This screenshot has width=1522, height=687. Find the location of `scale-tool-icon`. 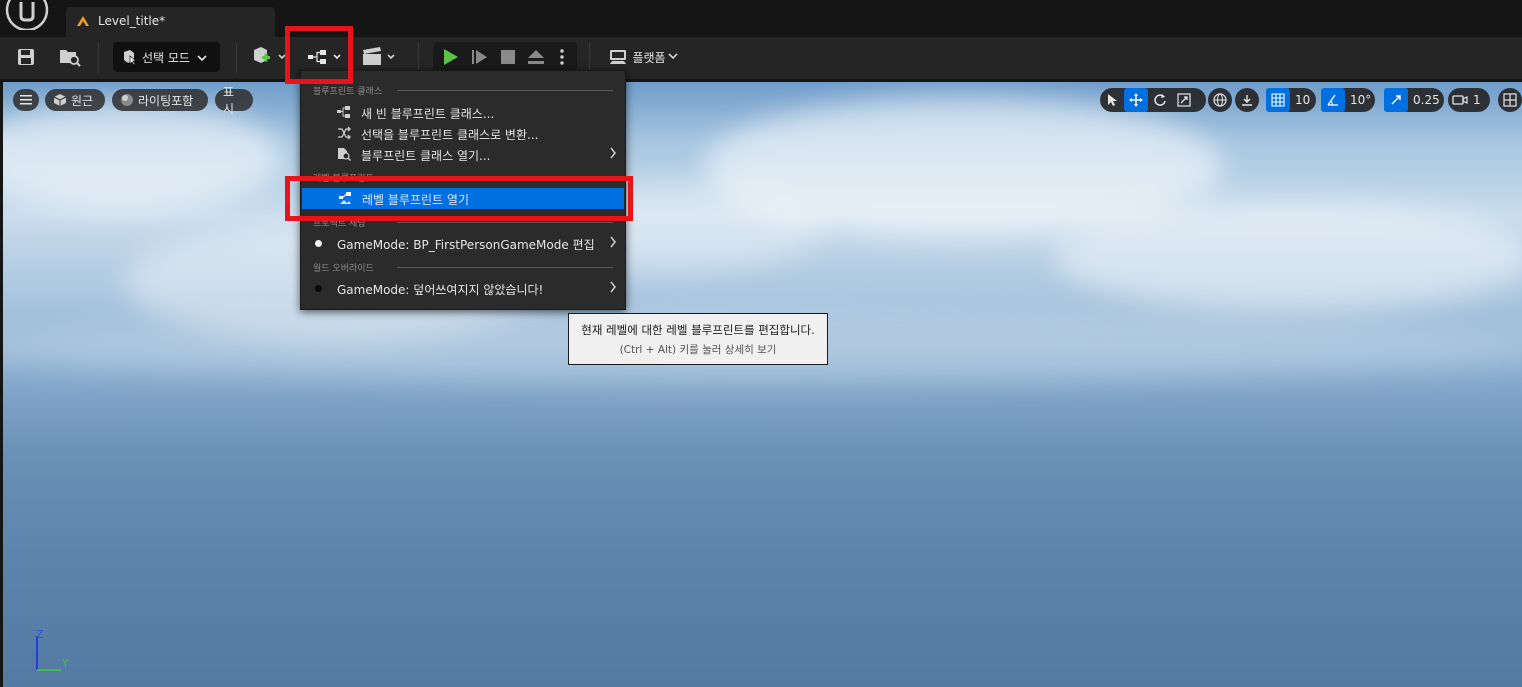

scale-tool-icon is located at coordinates (1184, 100).